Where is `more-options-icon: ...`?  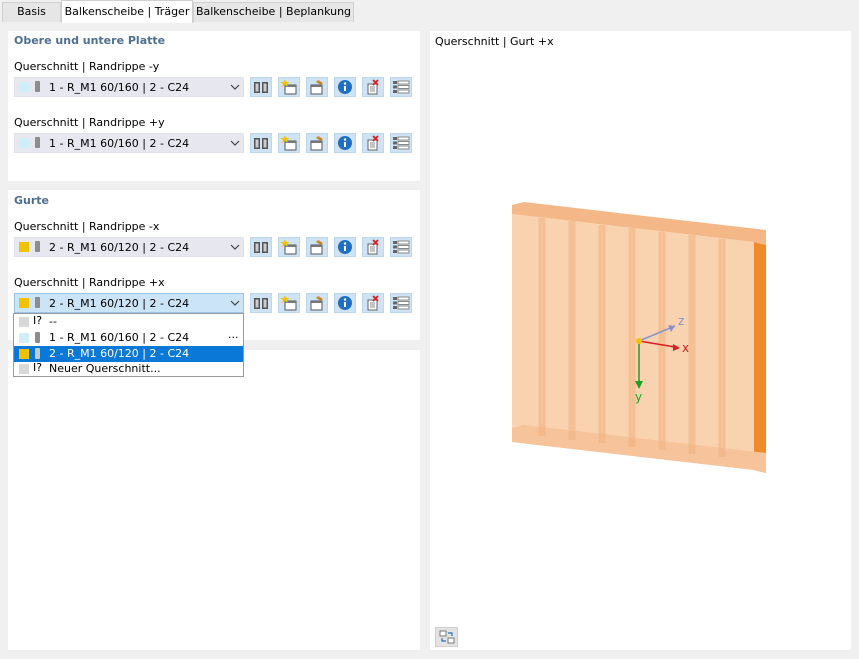
more-options-icon: ... is located at coordinates (233, 334).